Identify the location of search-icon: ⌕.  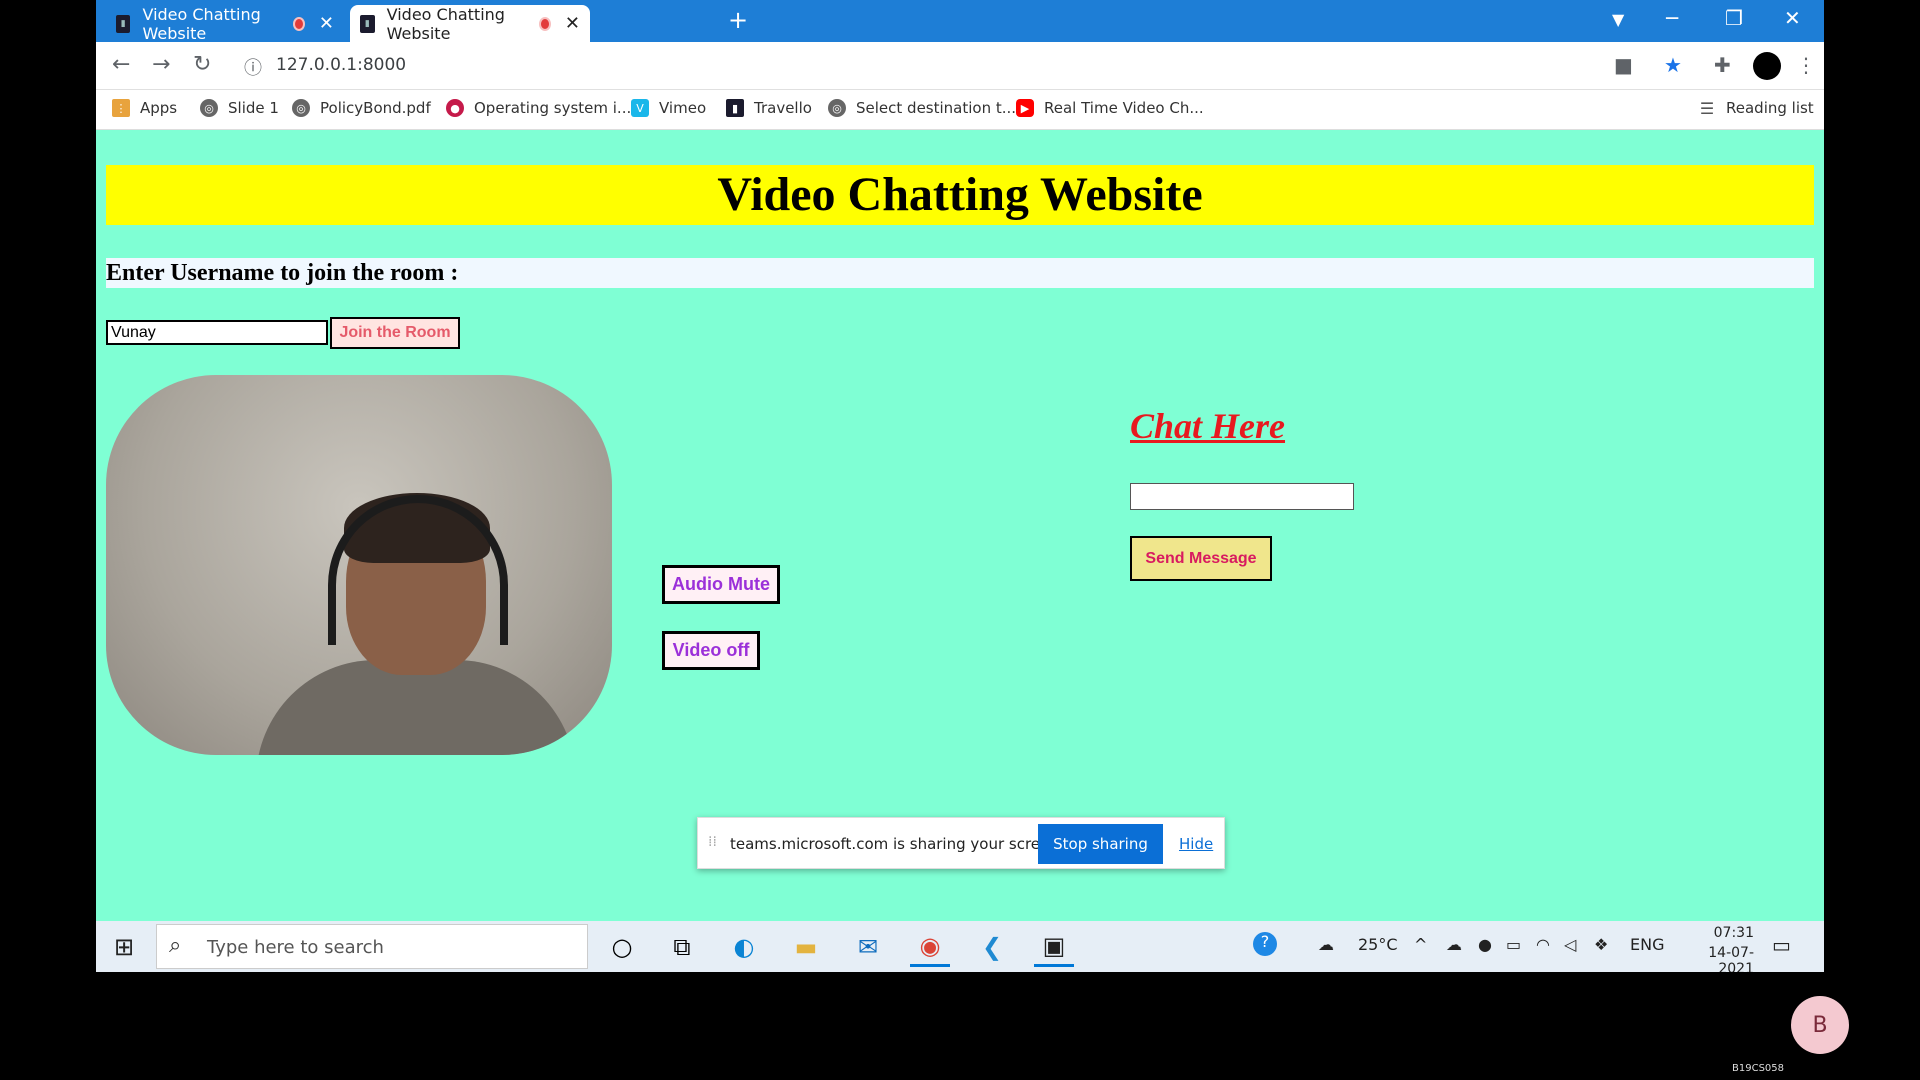
(175, 945).